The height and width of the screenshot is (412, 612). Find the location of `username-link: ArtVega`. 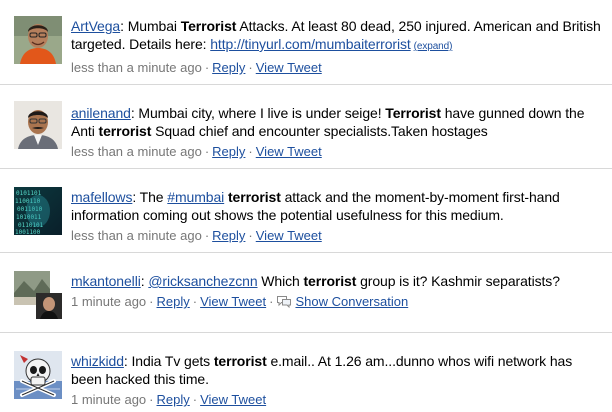

username-link: ArtVega is located at coordinates (95, 26).